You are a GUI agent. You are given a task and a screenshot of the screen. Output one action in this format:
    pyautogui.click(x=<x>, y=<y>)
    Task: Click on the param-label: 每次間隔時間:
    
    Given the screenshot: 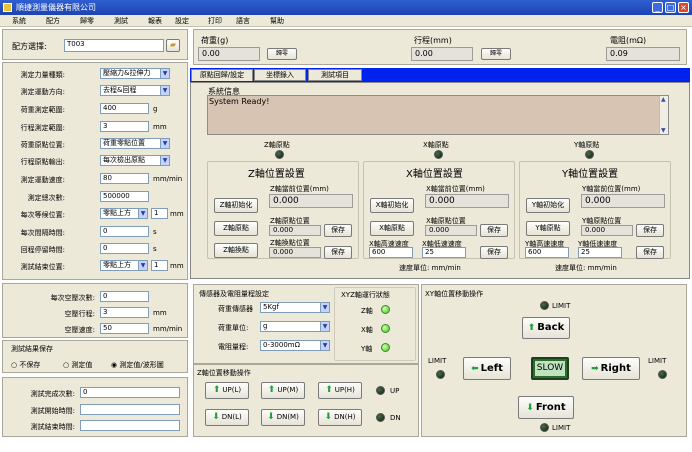 What is the action you would take?
    pyautogui.click(x=42, y=233)
    